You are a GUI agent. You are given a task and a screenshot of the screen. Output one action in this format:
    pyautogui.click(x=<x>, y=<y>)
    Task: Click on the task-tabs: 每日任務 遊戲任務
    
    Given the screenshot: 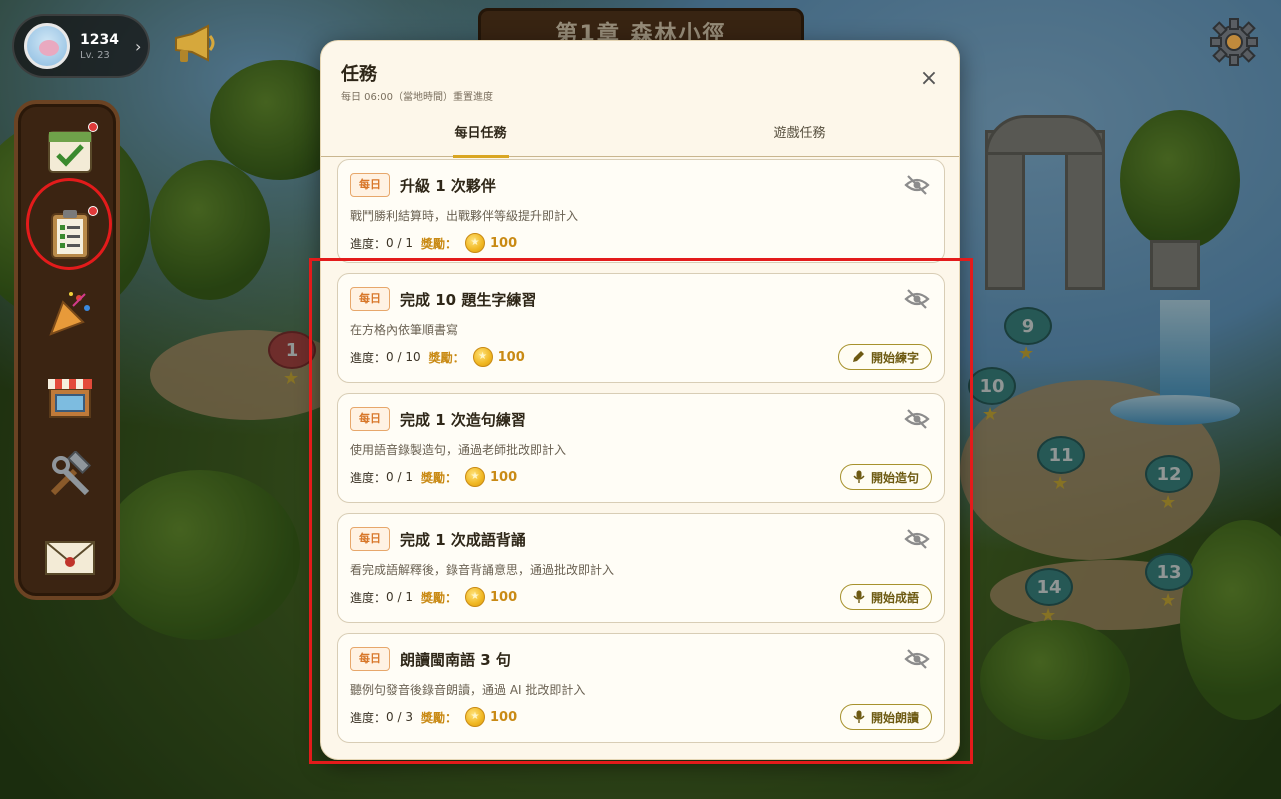 What is the action you would take?
    pyautogui.click(x=640, y=137)
    